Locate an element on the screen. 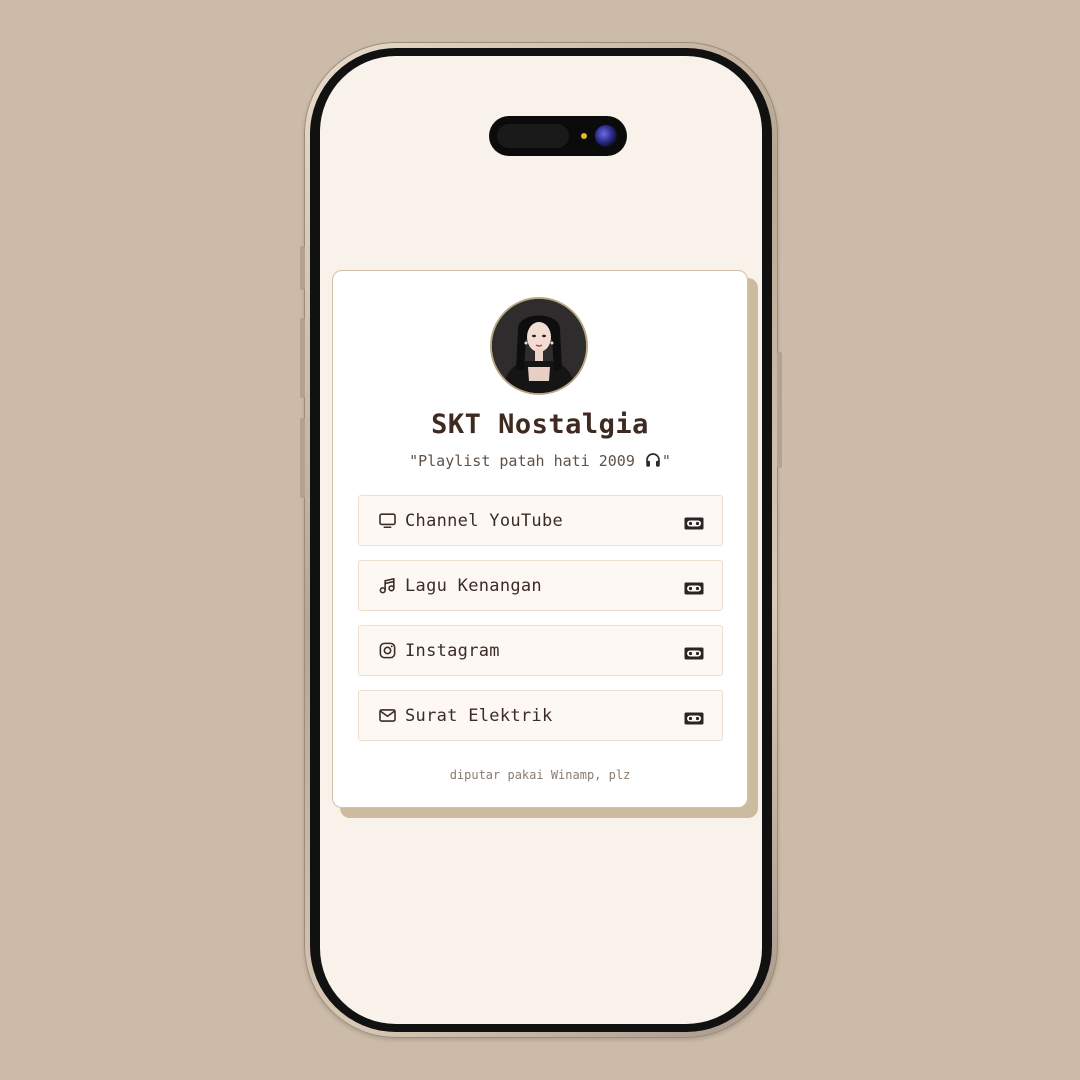  profile-tagline: "Playlist patah hati 2009 " is located at coordinates (540, 460).